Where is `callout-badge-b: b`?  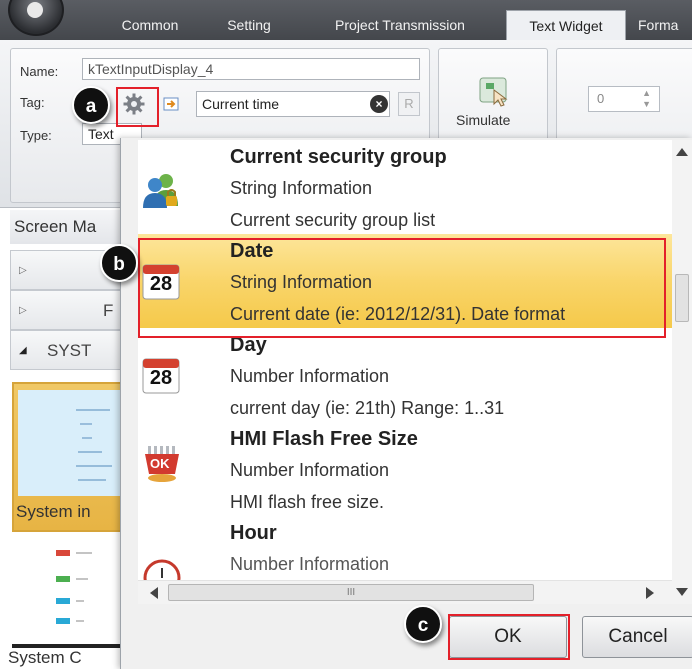
callout-badge-b: b is located at coordinates (119, 263).